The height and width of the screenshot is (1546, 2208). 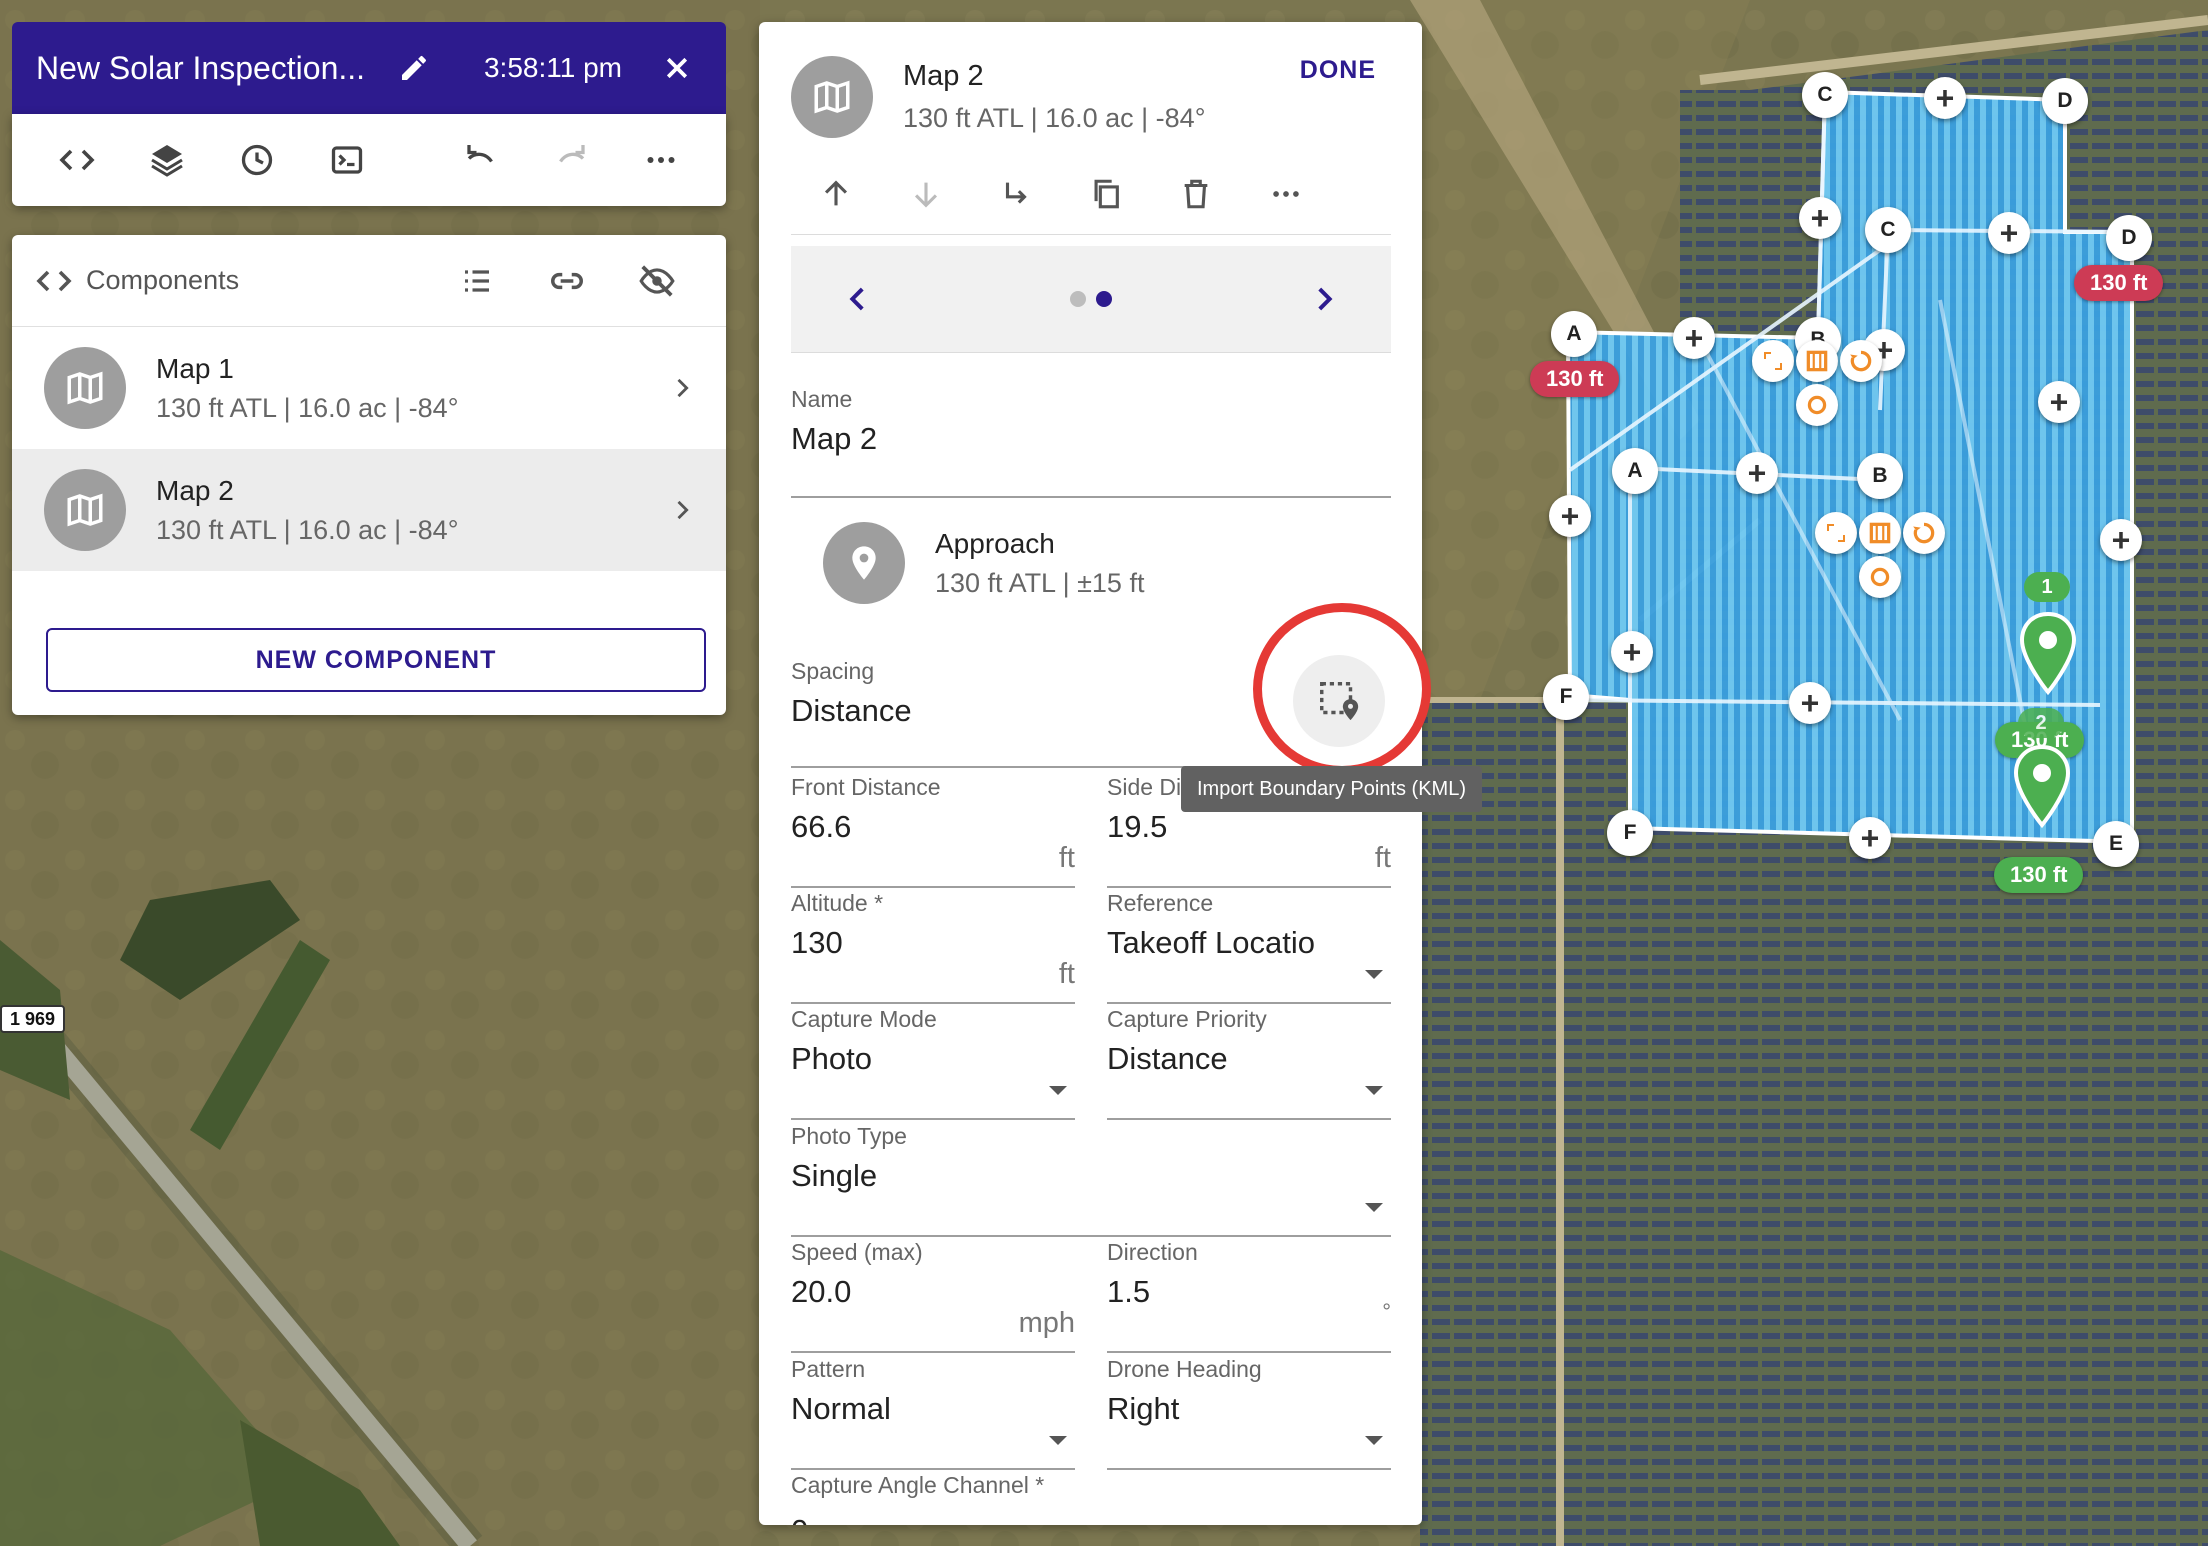 I want to click on done-button: DONE, so click(x=1338, y=70).